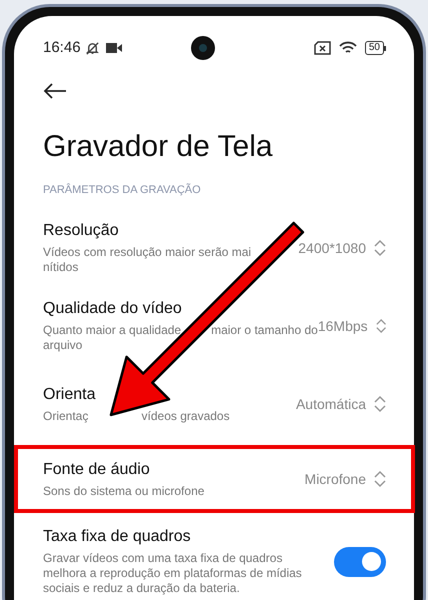  Describe the element at coordinates (202, 48) in the screenshot. I see `front-camera-icon` at that location.